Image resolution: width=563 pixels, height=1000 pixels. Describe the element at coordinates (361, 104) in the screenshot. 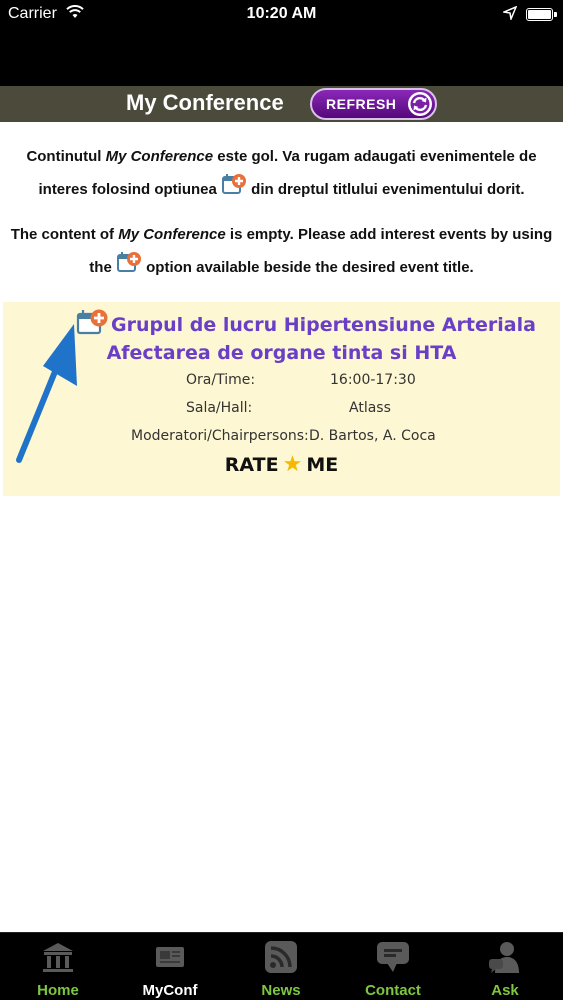

I see `refresh-button-label: REFRESH` at that location.